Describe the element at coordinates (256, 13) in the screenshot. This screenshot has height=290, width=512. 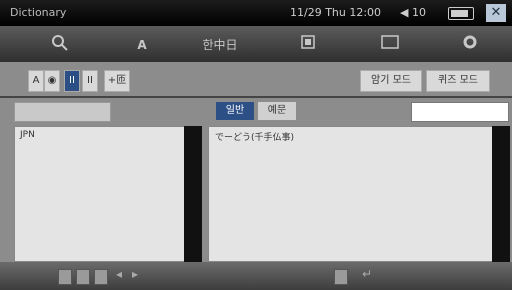
I see `title-bar: Dictionary 11/29 Thu 12:00 ◀ 10 ✕` at that location.